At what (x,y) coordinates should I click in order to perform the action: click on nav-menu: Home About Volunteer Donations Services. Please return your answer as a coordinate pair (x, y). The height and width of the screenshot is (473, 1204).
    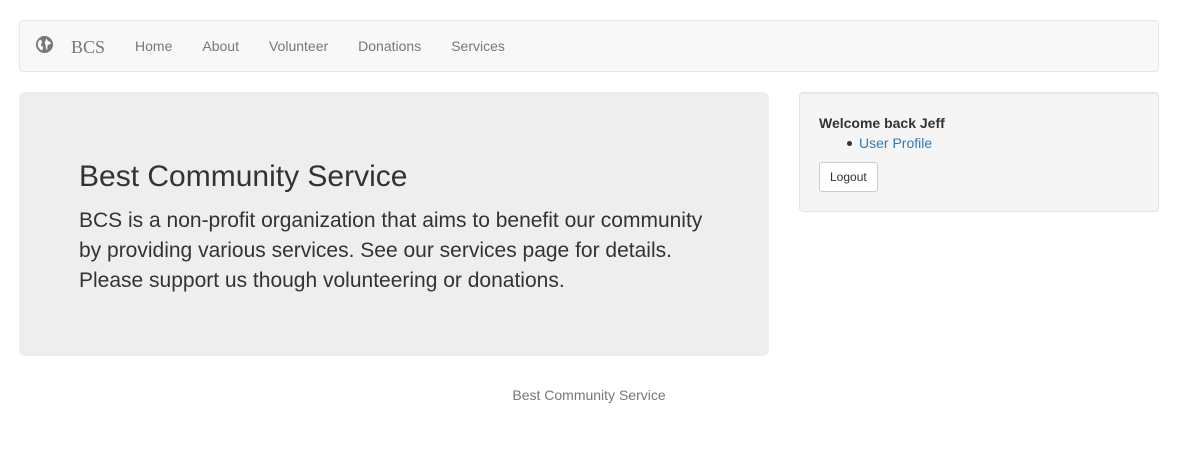
    Looking at the image, I should click on (320, 46).